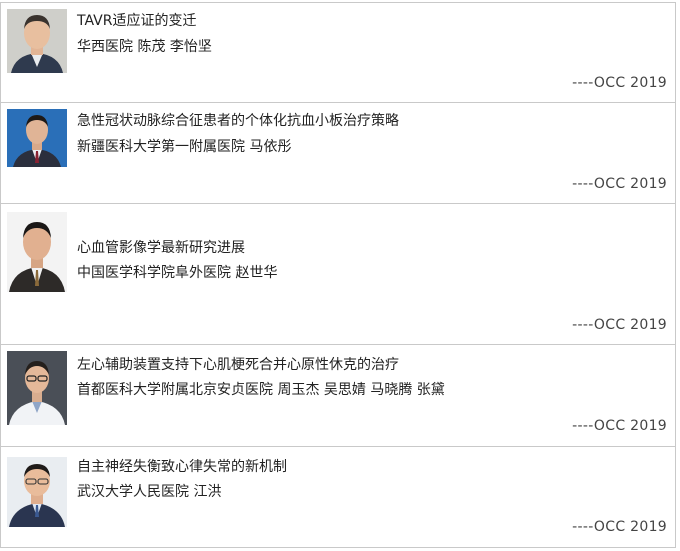 The image size is (680, 551). What do you see at coordinates (149, 492) in the screenshot?
I see `article-authors: 武汉大学人民医院 江洪` at bounding box center [149, 492].